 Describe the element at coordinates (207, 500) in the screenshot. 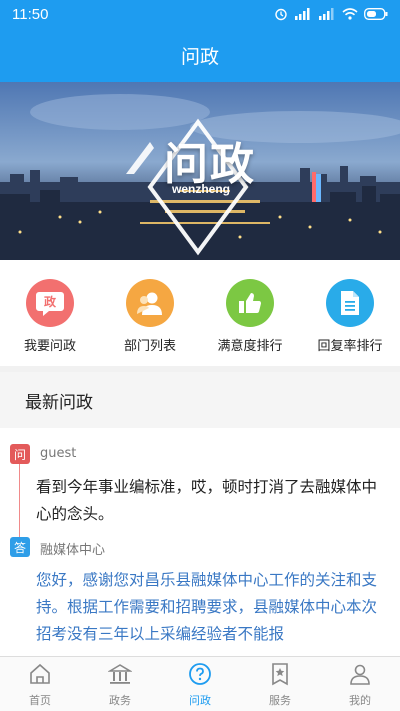

I see `question-text: 看到今年事业编标准，哎，顿时打消了去融媒体中心的念头。` at that location.